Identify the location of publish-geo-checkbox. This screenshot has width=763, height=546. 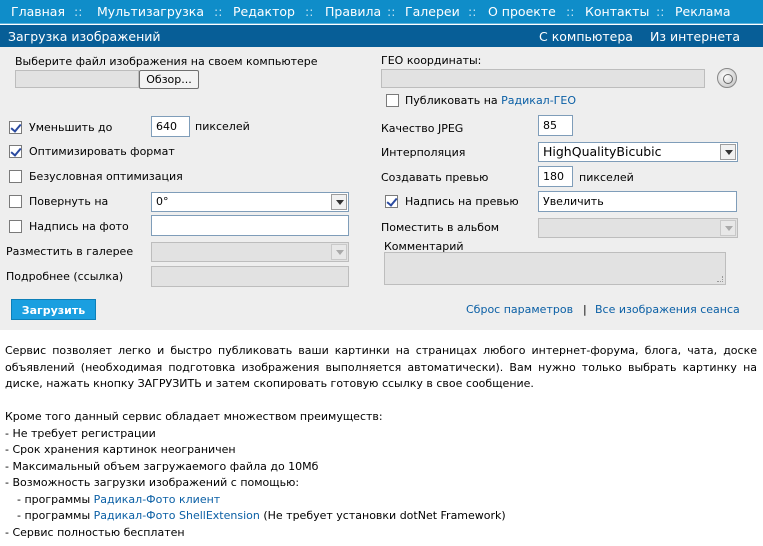
(392, 100).